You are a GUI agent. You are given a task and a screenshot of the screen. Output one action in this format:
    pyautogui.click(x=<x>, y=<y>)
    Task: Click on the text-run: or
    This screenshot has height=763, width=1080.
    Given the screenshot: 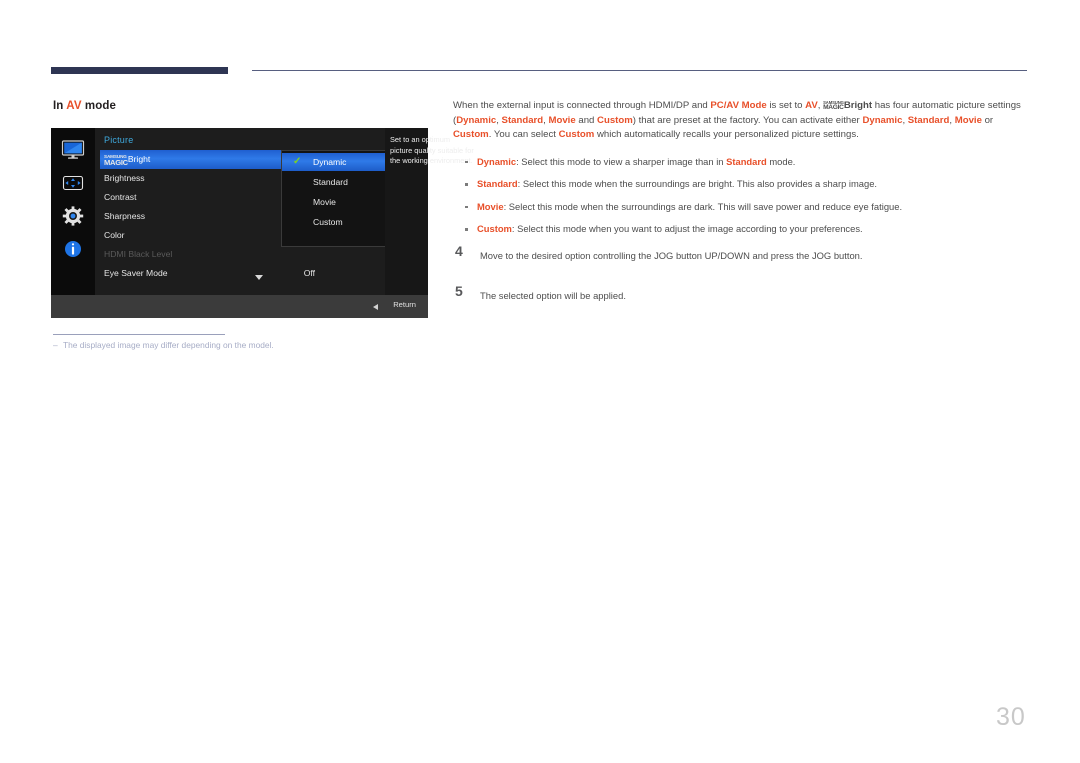 What is the action you would take?
    pyautogui.click(x=987, y=120)
    